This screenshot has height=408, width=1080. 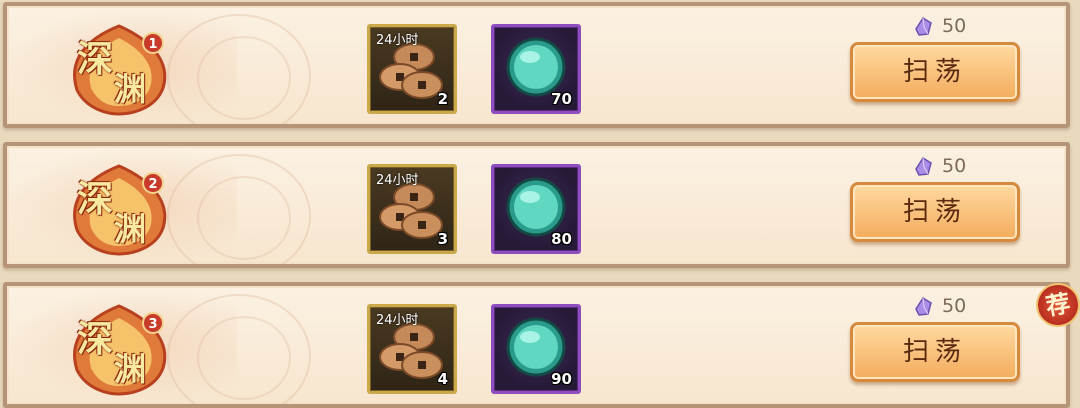 What do you see at coordinates (536, 349) in the screenshot?
I see `reward-orb: 90` at bounding box center [536, 349].